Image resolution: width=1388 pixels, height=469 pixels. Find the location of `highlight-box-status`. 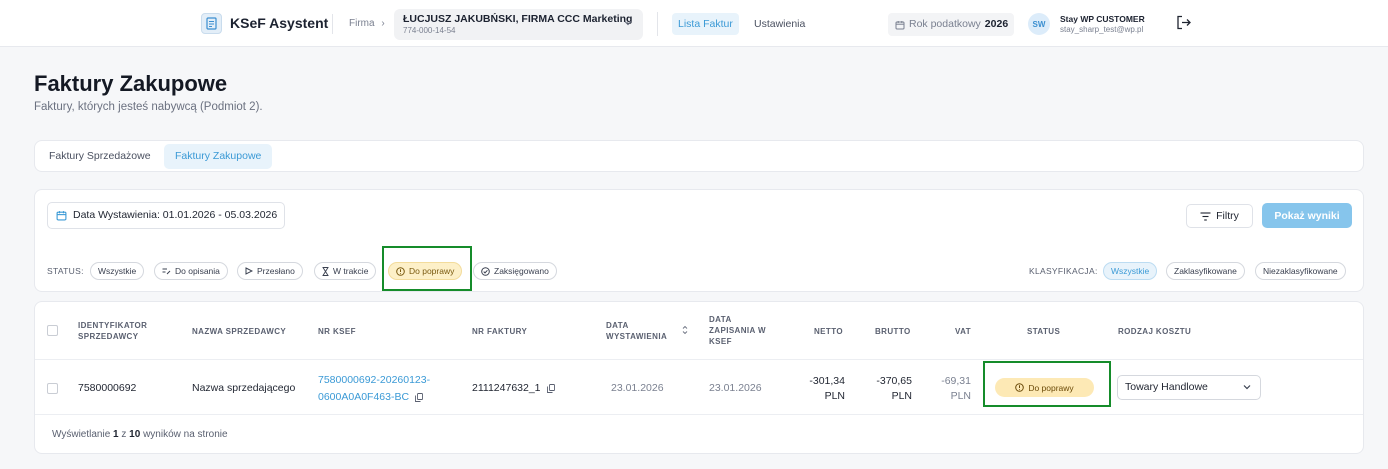

highlight-box-status is located at coordinates (1047, 384).